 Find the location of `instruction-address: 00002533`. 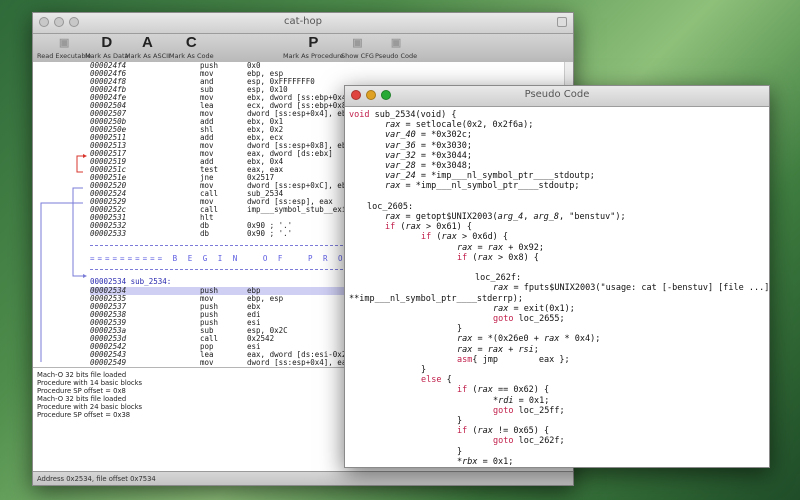

instruction-address: 00002533 is located at coordinates (108, 233).